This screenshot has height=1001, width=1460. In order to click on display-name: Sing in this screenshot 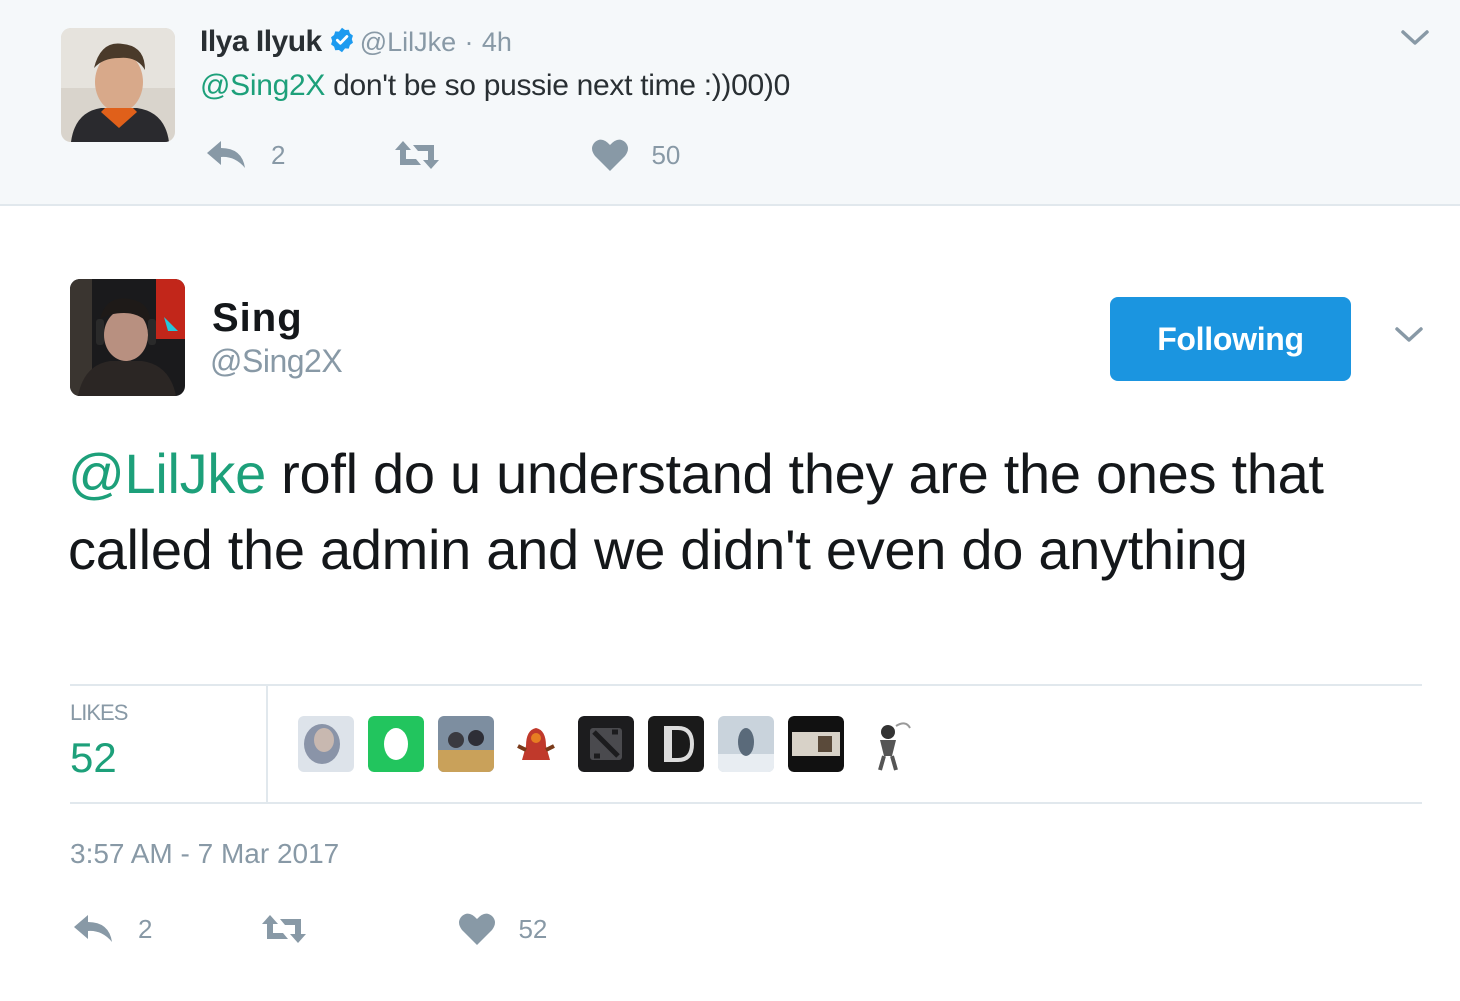, I will do `click(257, 318)`.